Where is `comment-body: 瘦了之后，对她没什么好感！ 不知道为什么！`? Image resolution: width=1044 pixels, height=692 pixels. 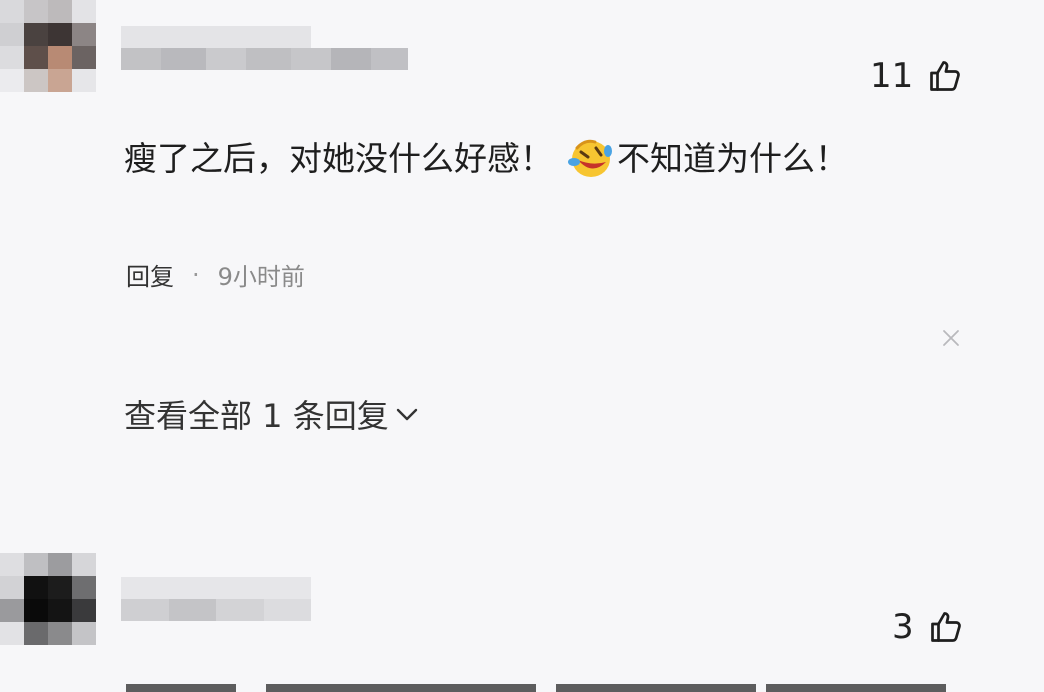 comment-body: 瘦了之后，对她没什么好感！ 不知道为什么！ is located at coordinates (486, 159).